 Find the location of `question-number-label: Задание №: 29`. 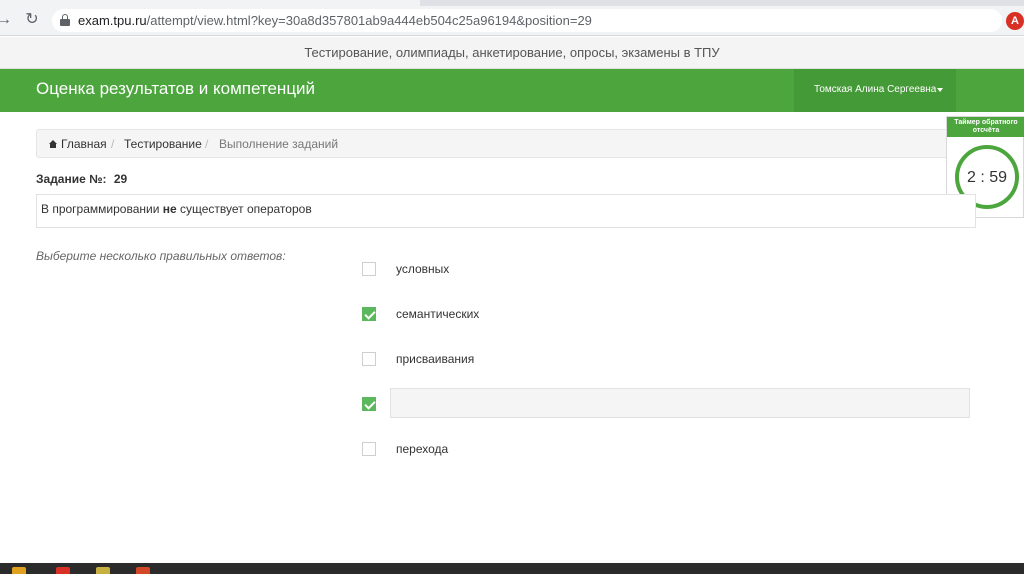

question-number-label: Задание №: 29 is located at coordinates (81, 179).